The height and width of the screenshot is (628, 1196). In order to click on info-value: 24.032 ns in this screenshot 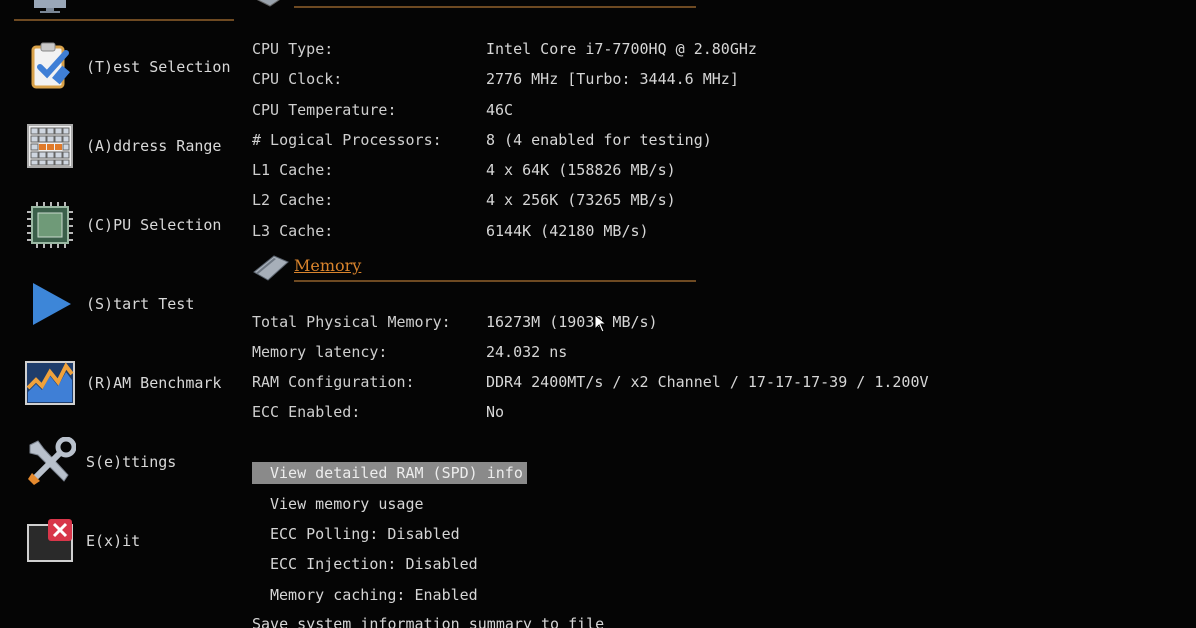, I will do `click(527, 352)`.